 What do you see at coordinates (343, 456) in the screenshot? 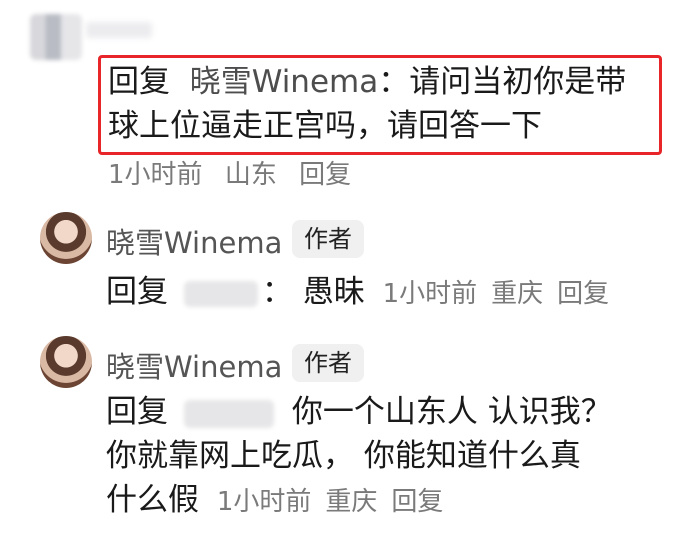
I see `comment-body-line-2: 你就靠网上吃瓜， 你能知道什么真` at bounding box center [343, 456].